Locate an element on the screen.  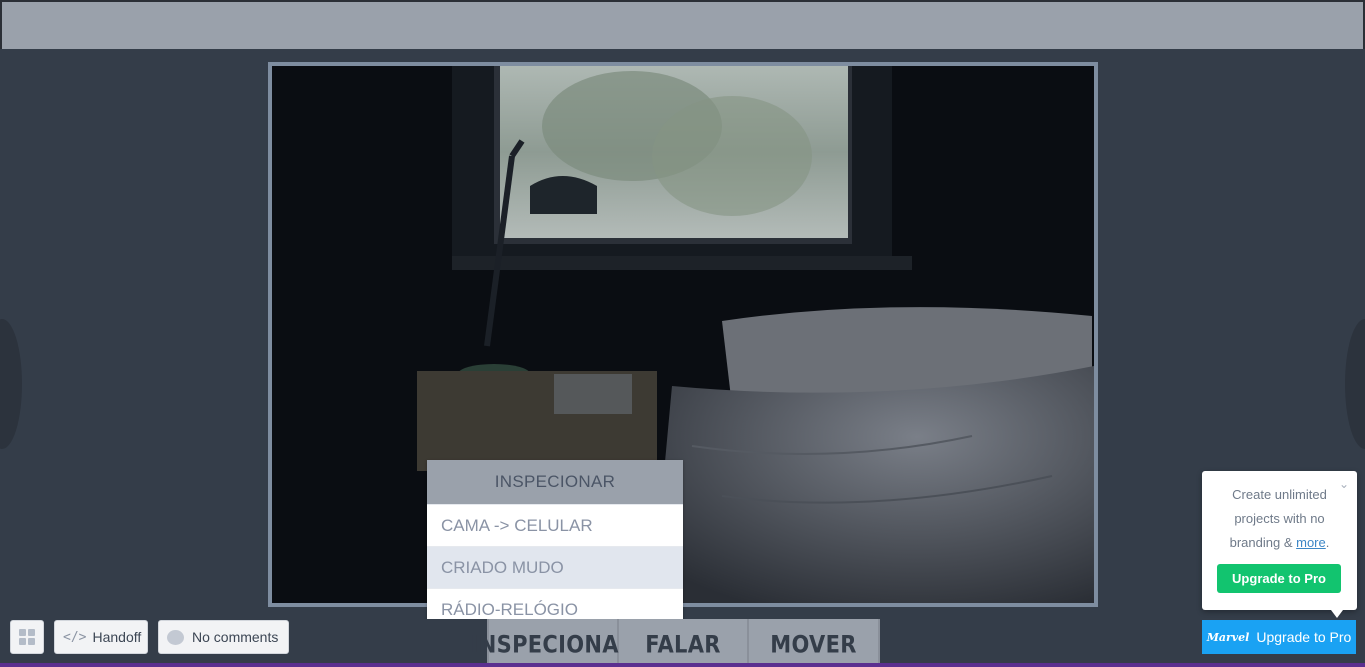
previous-screen-arrow is located at coordinates (11, 384).